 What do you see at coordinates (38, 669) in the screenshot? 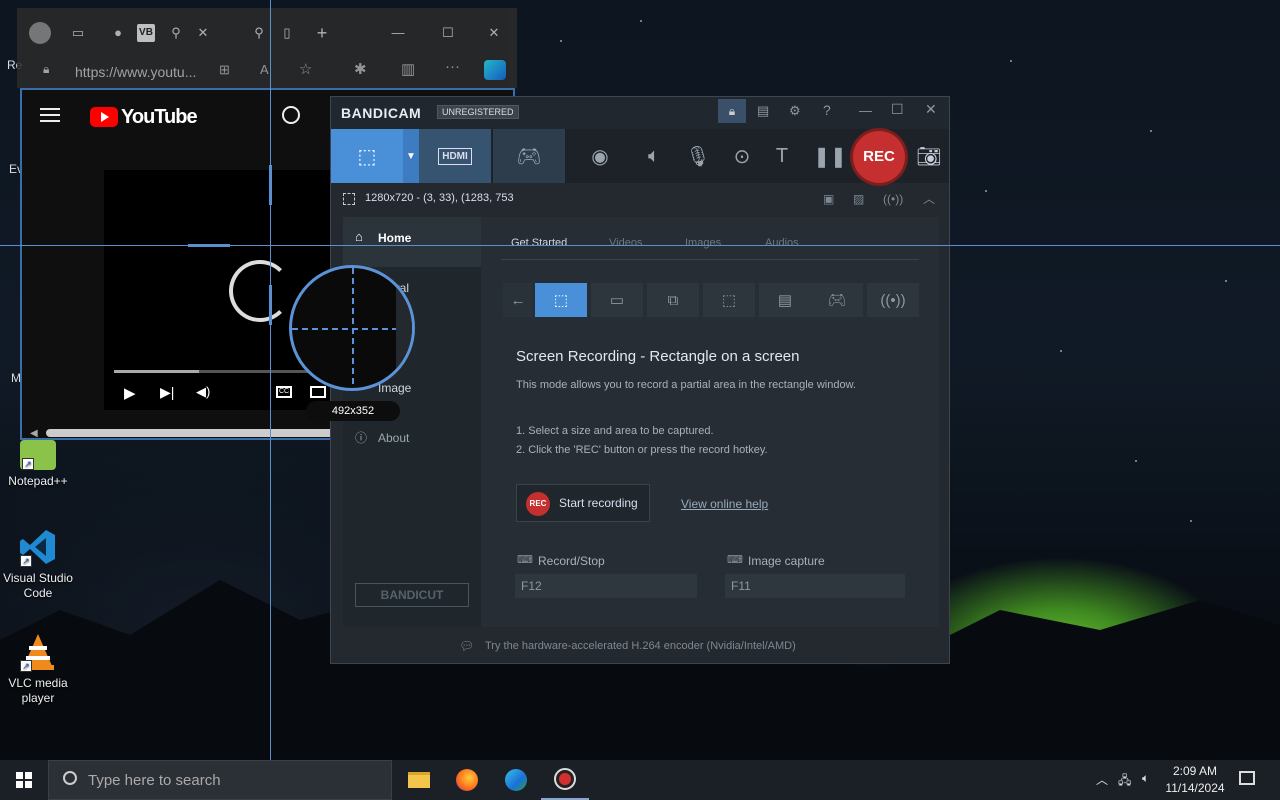
I see `desktop-icon-vlc: ↗ VLC media player` at bounding box center [38, 669].